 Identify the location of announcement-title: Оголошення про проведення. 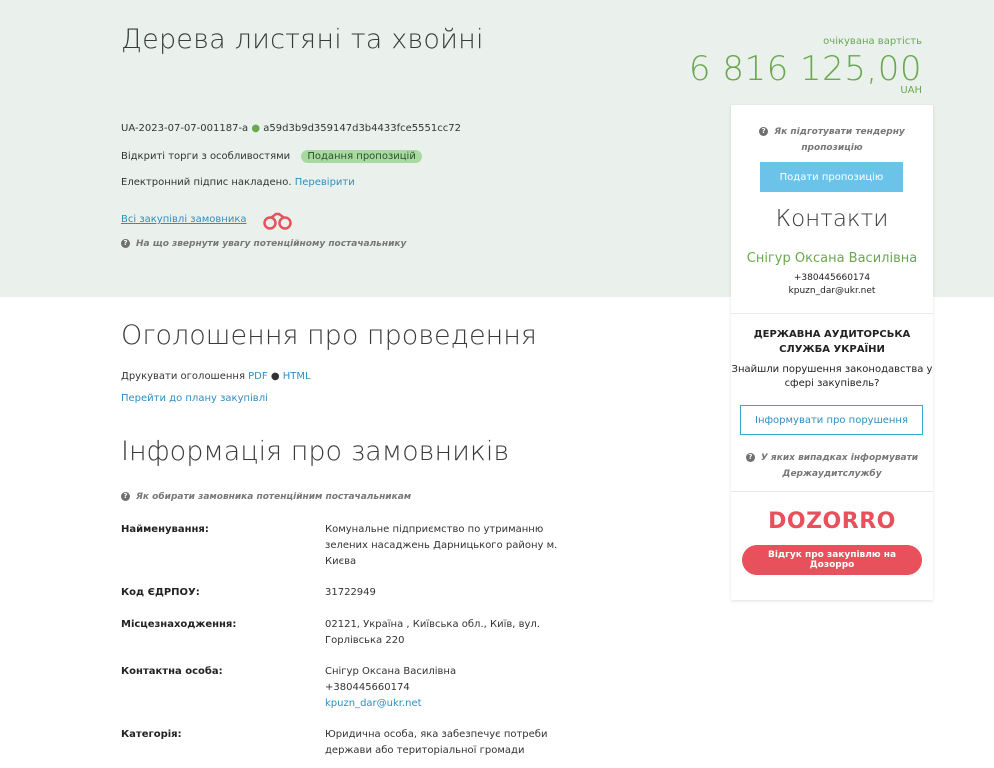
(329, 335).